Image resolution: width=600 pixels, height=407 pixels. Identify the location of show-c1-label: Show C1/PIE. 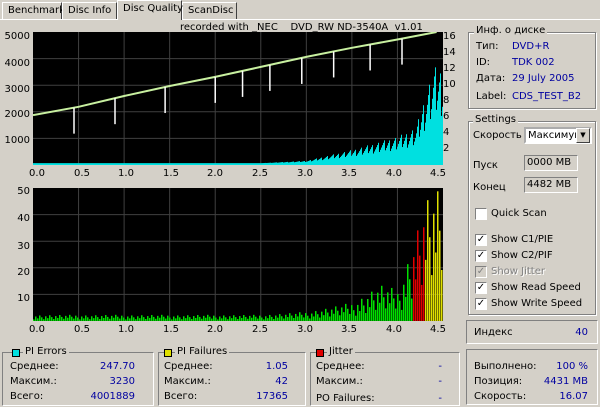
(522, 239).